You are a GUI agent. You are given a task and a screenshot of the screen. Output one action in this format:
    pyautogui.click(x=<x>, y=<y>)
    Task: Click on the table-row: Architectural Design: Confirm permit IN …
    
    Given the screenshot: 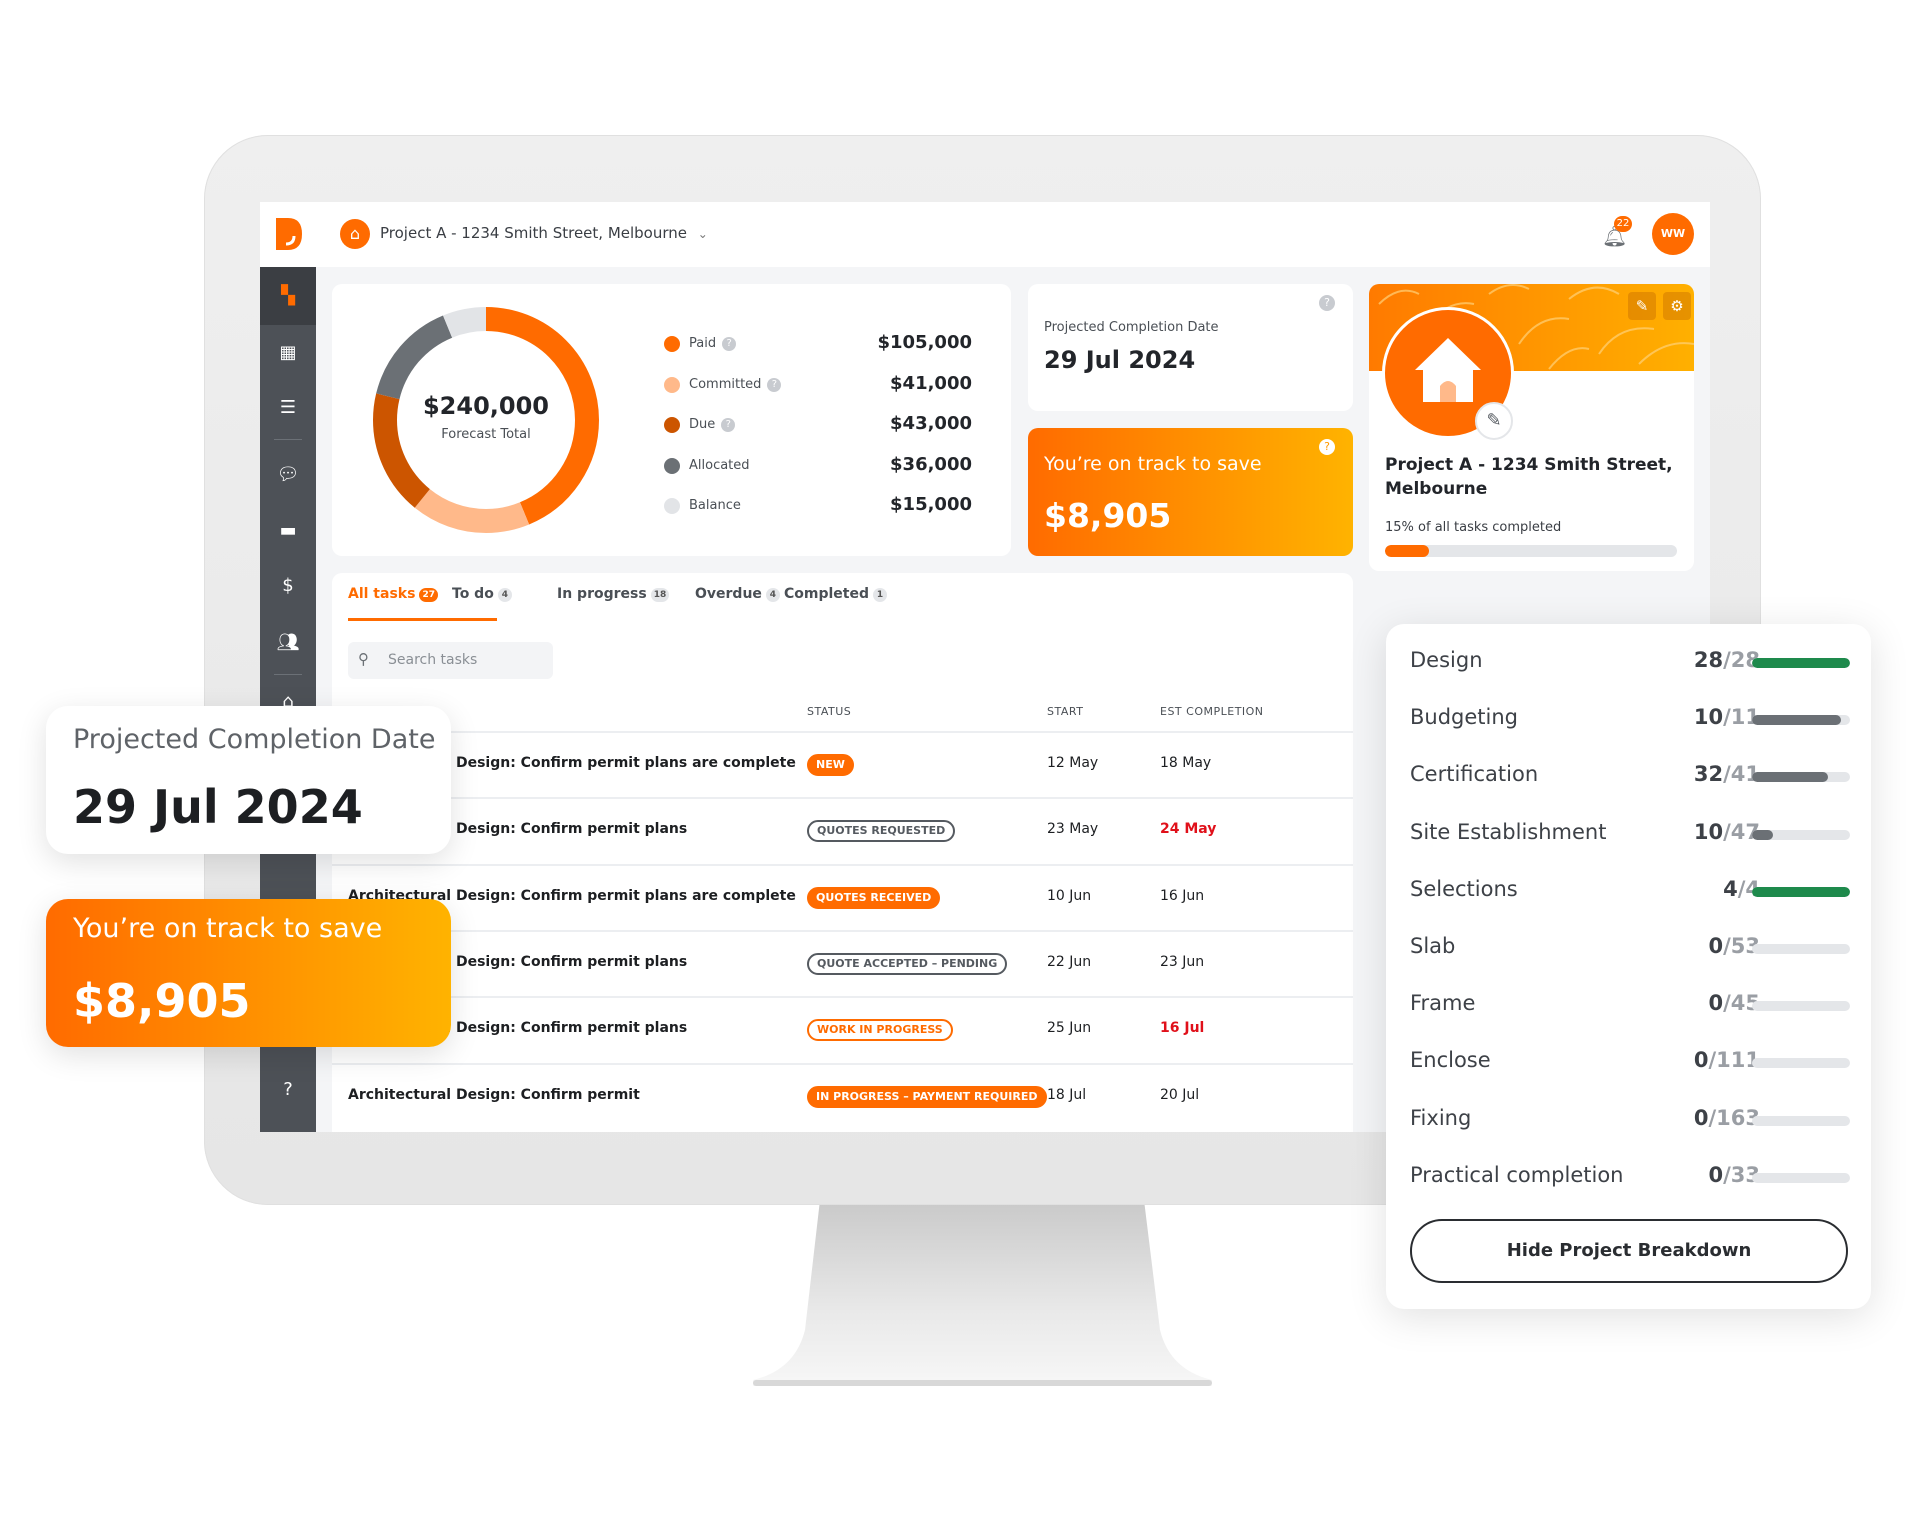 What is the action you would take?
    pyautogui.click(x=842, y=1095)
    